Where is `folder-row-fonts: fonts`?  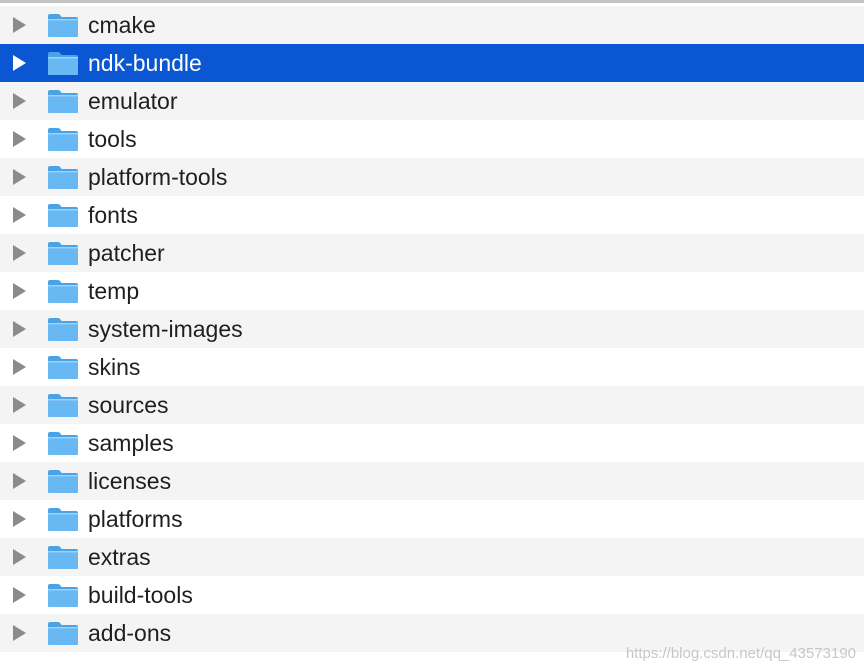
folder-row-fonts: fonts is located at coordinates (432, 215).